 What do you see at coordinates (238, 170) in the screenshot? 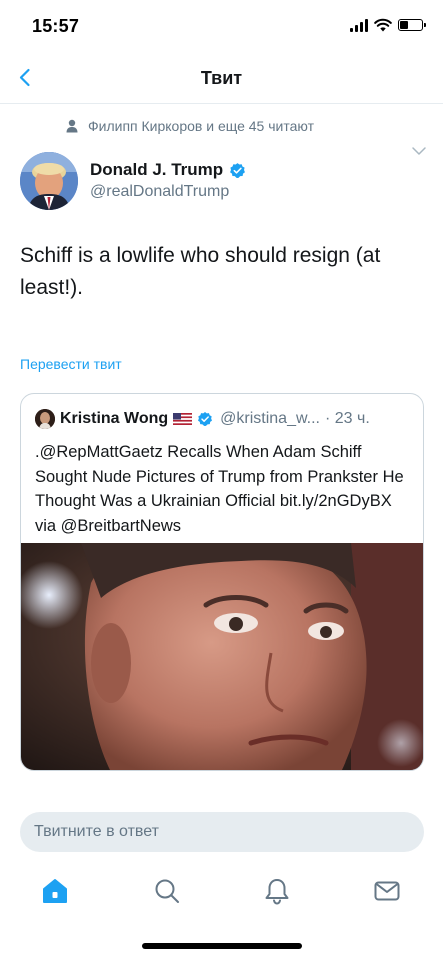
I see `verified-icon` at bounding box center [238, 170].